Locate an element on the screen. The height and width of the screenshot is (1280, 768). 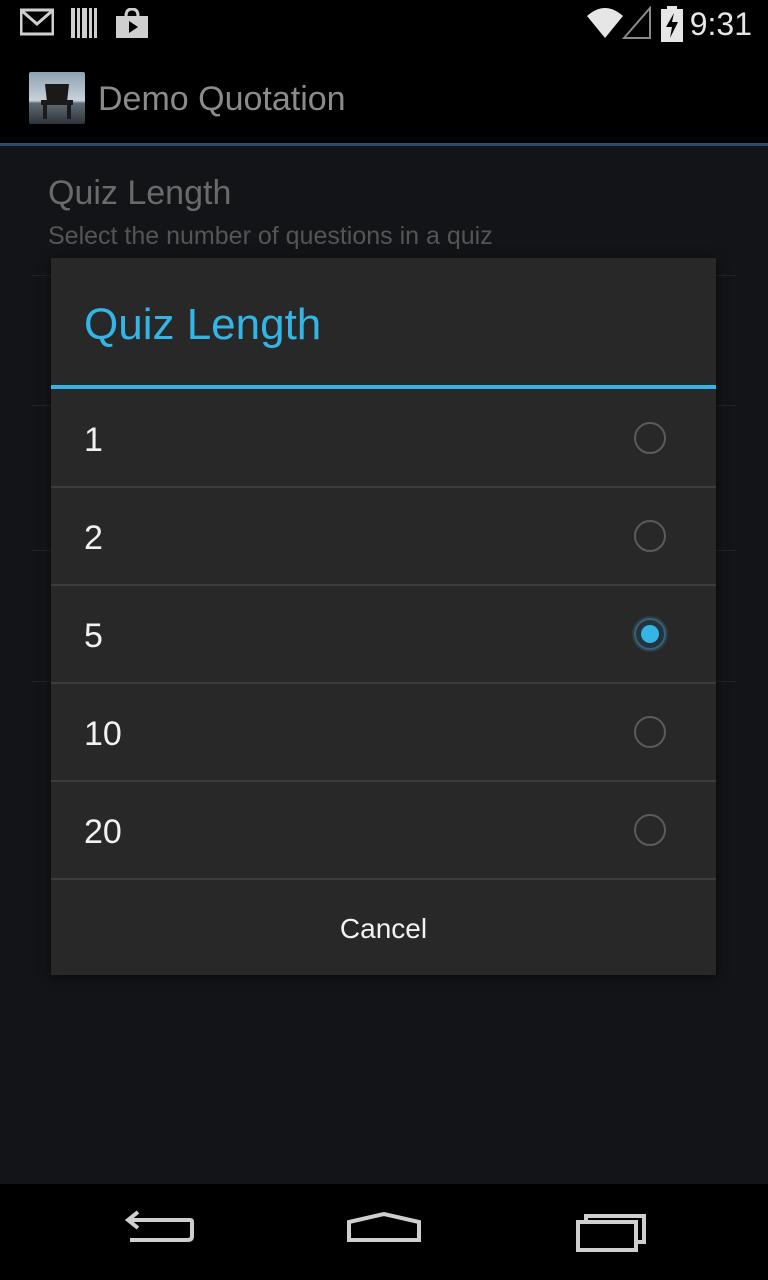
app-title: Demo Quotation is located at coordinates (222, 99).